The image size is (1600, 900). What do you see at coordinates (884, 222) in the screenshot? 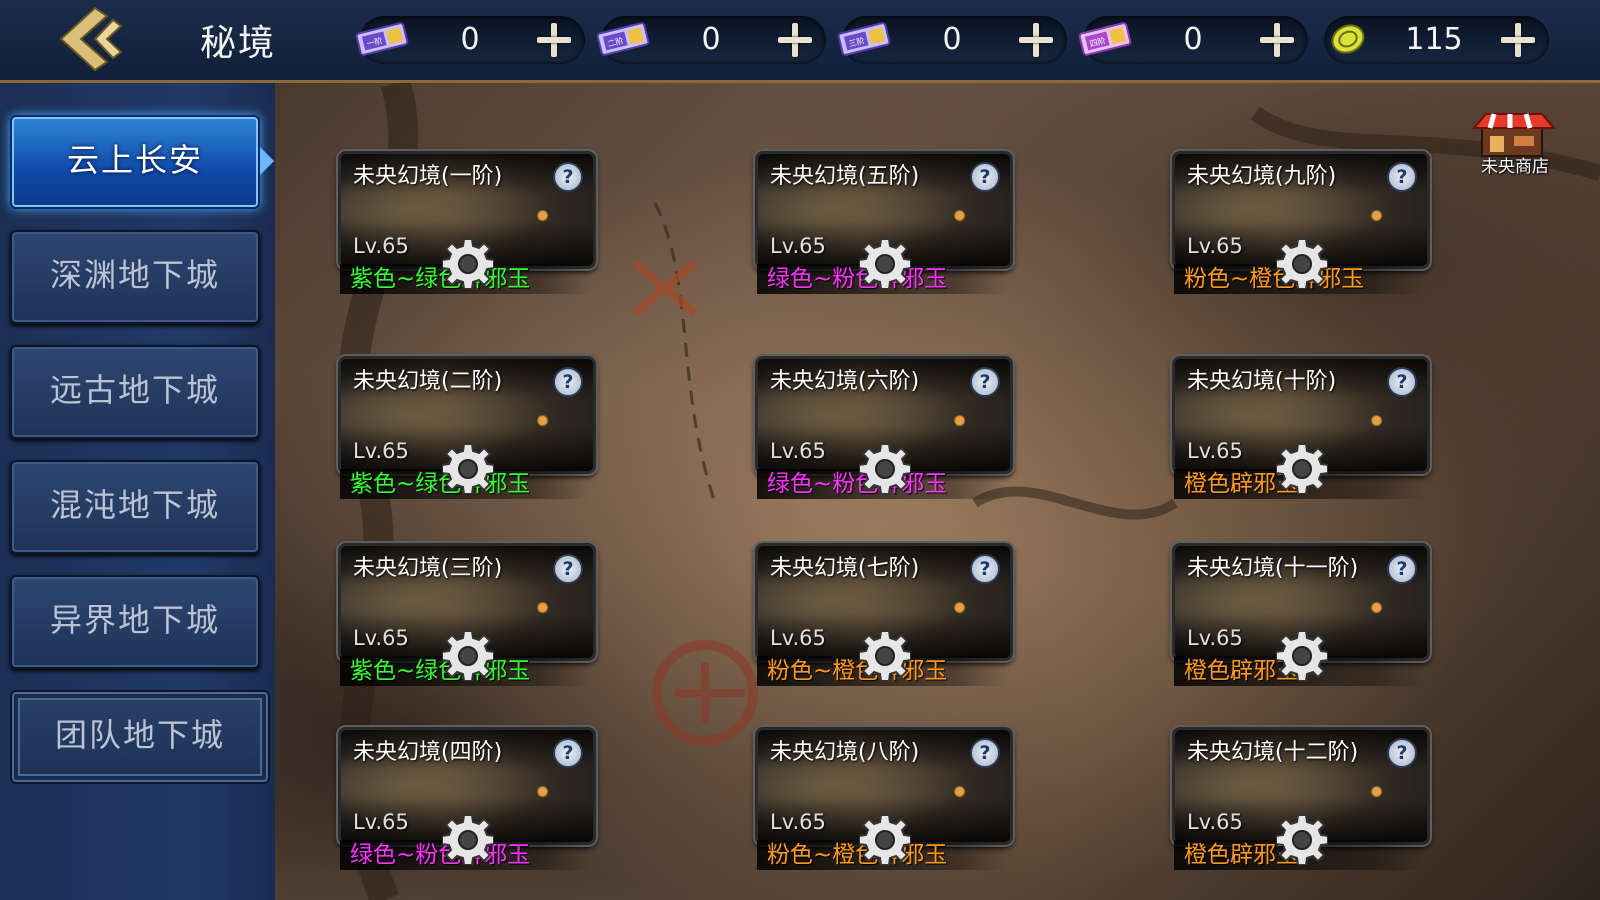
I see `dungeon-card: 未央幻境(五阶)? Lv.65 绿色~粉色辟邪玉` at bounding box center [884, 222].